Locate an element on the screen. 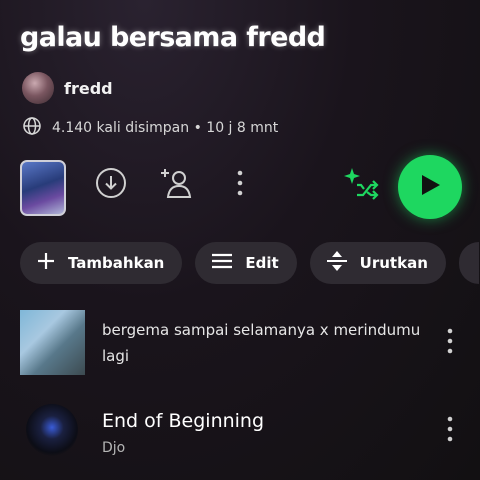  playlist-title: galau bersama fredd is located at coordinates (173, 37).